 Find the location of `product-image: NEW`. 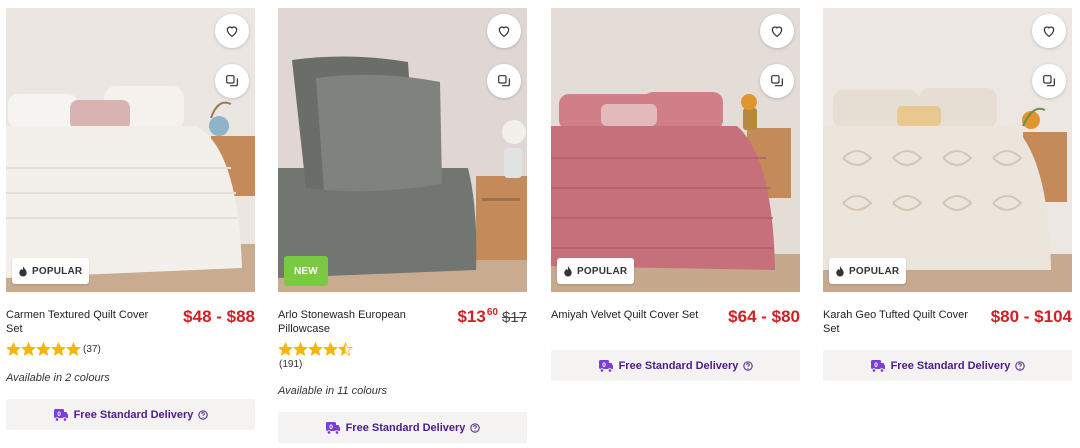

product-image: NEW is located at coordinates (402, 150).